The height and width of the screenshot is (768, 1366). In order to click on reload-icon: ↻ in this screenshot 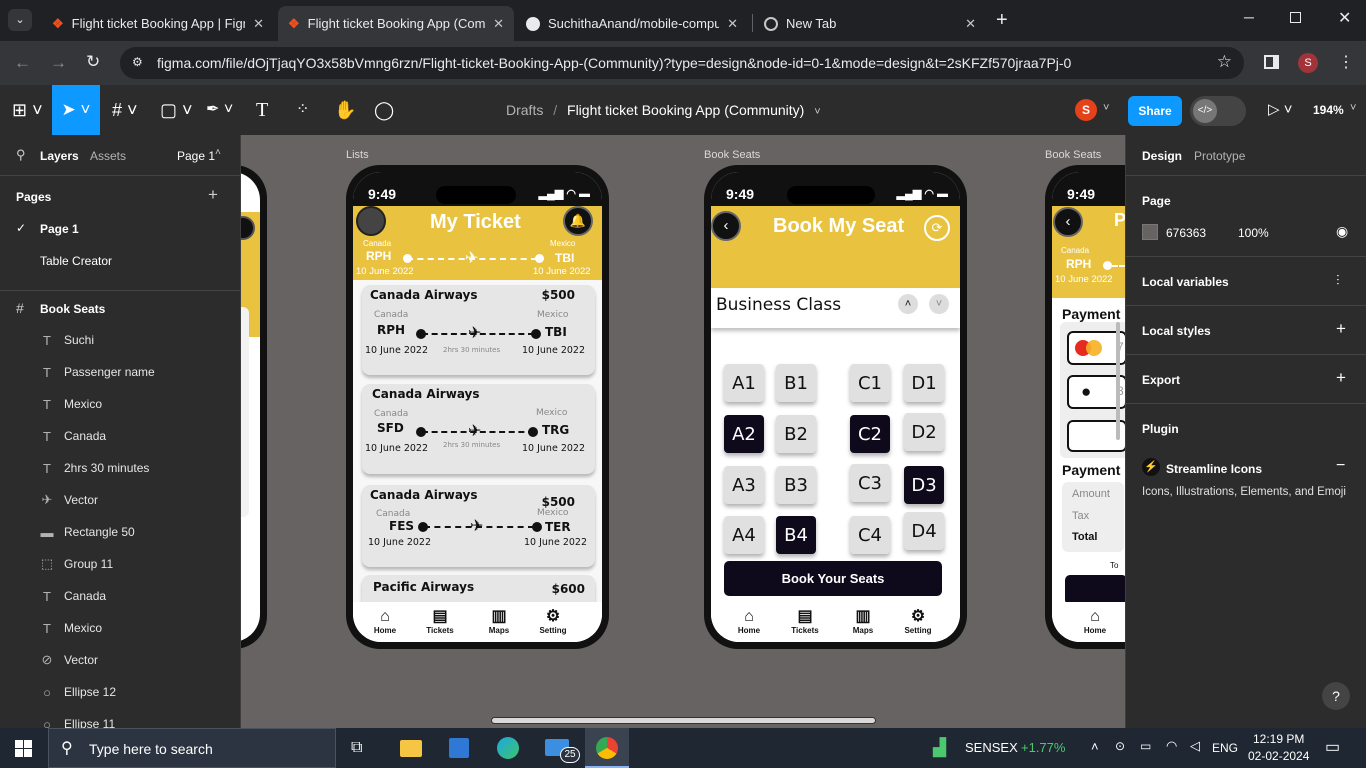, I will do `click(93, 62)`.